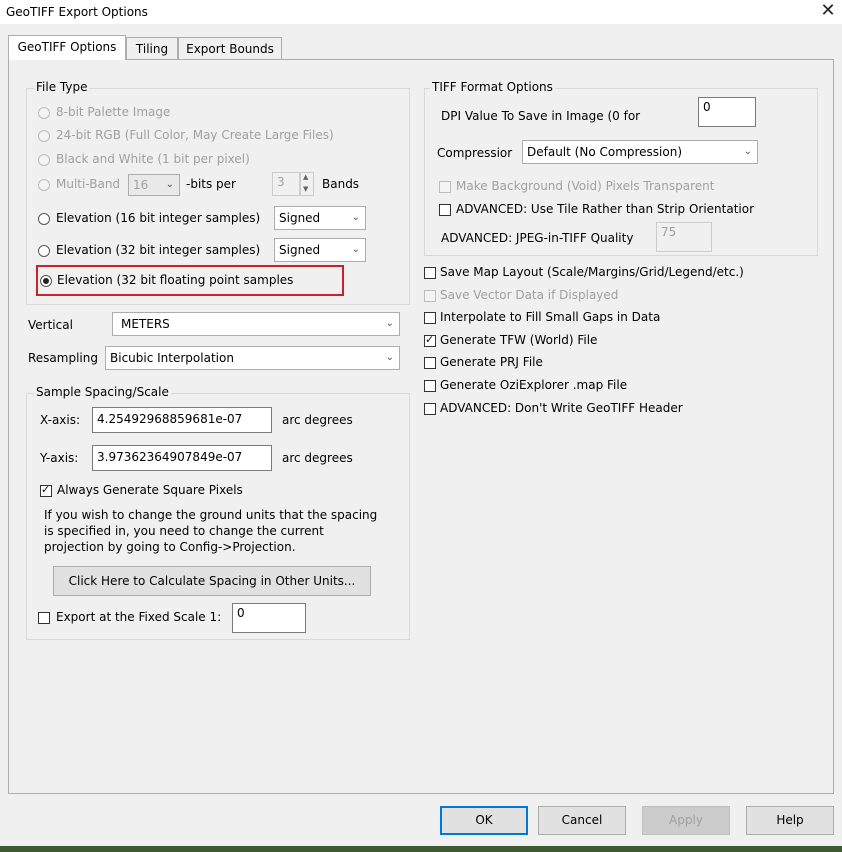  I want to click on tile-orientation-checkbox, so click(445, 210).